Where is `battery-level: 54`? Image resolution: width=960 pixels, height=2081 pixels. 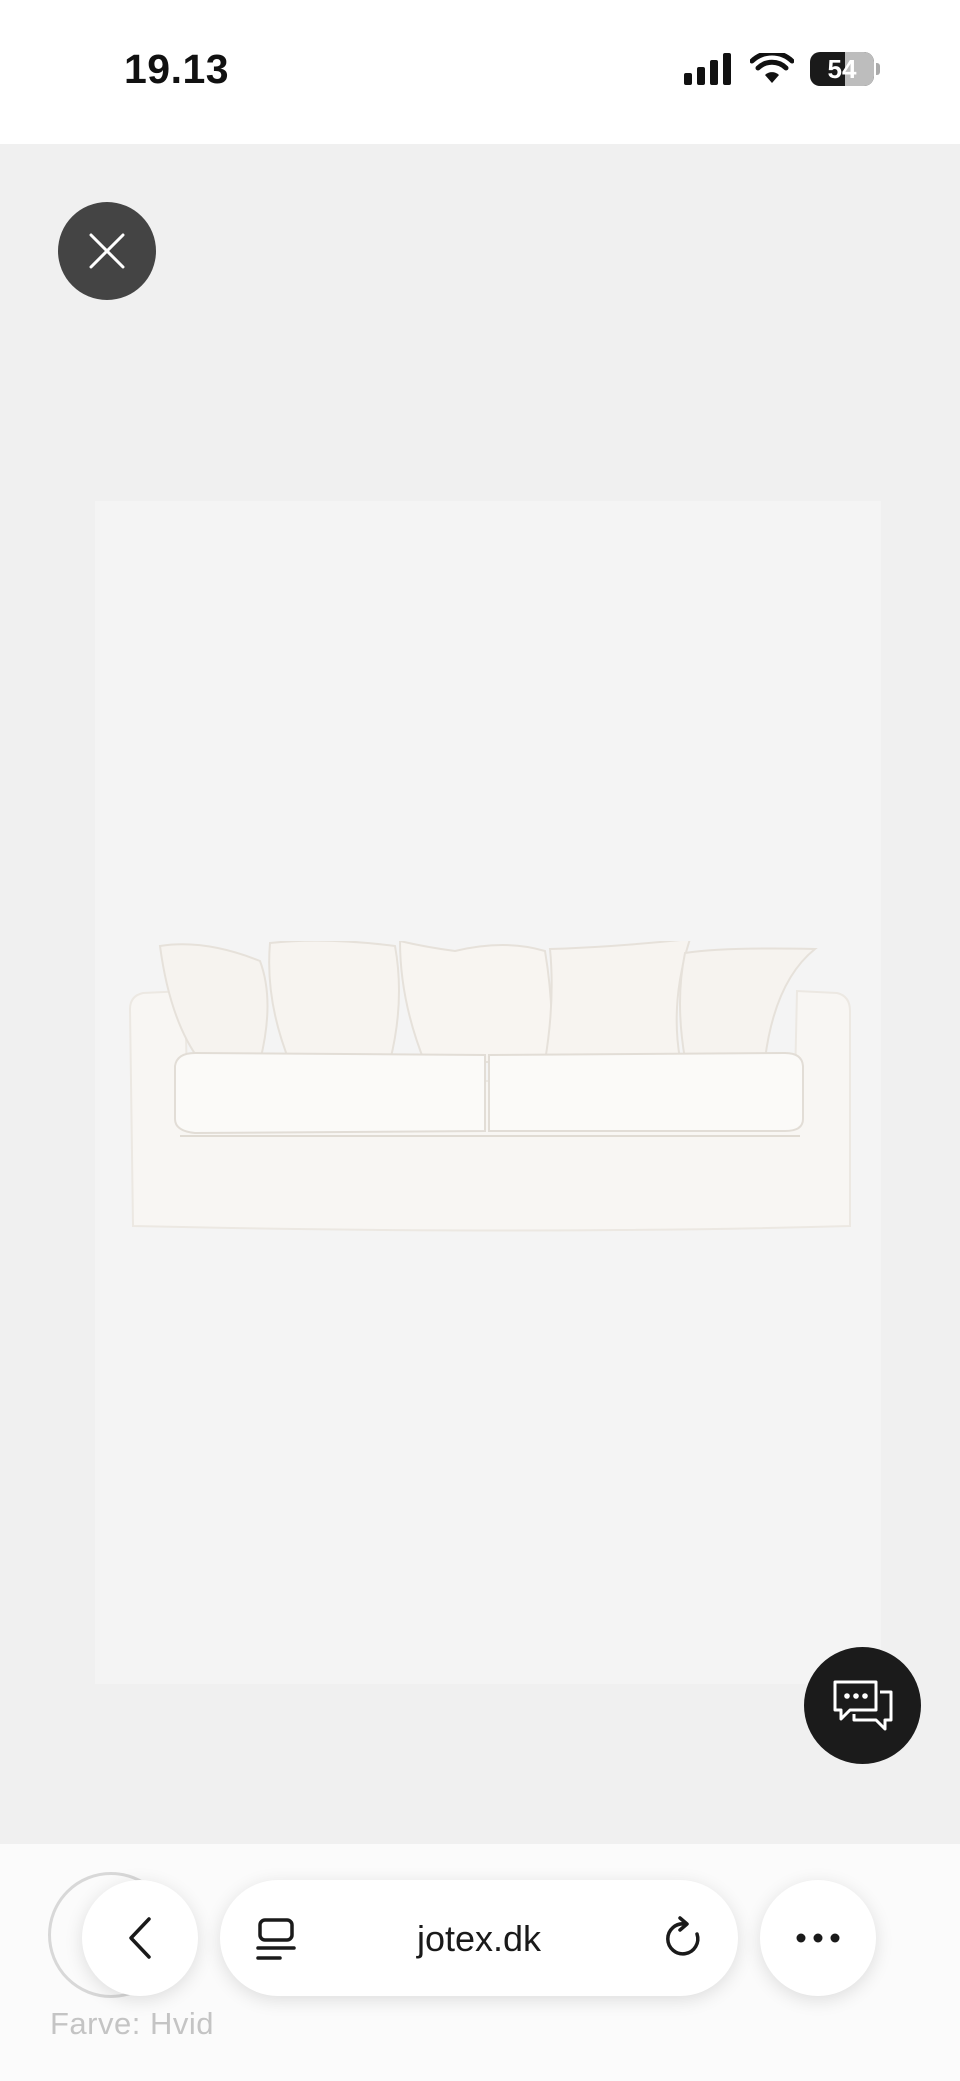 battery-level: 54 is located at coordinates (842, 68).